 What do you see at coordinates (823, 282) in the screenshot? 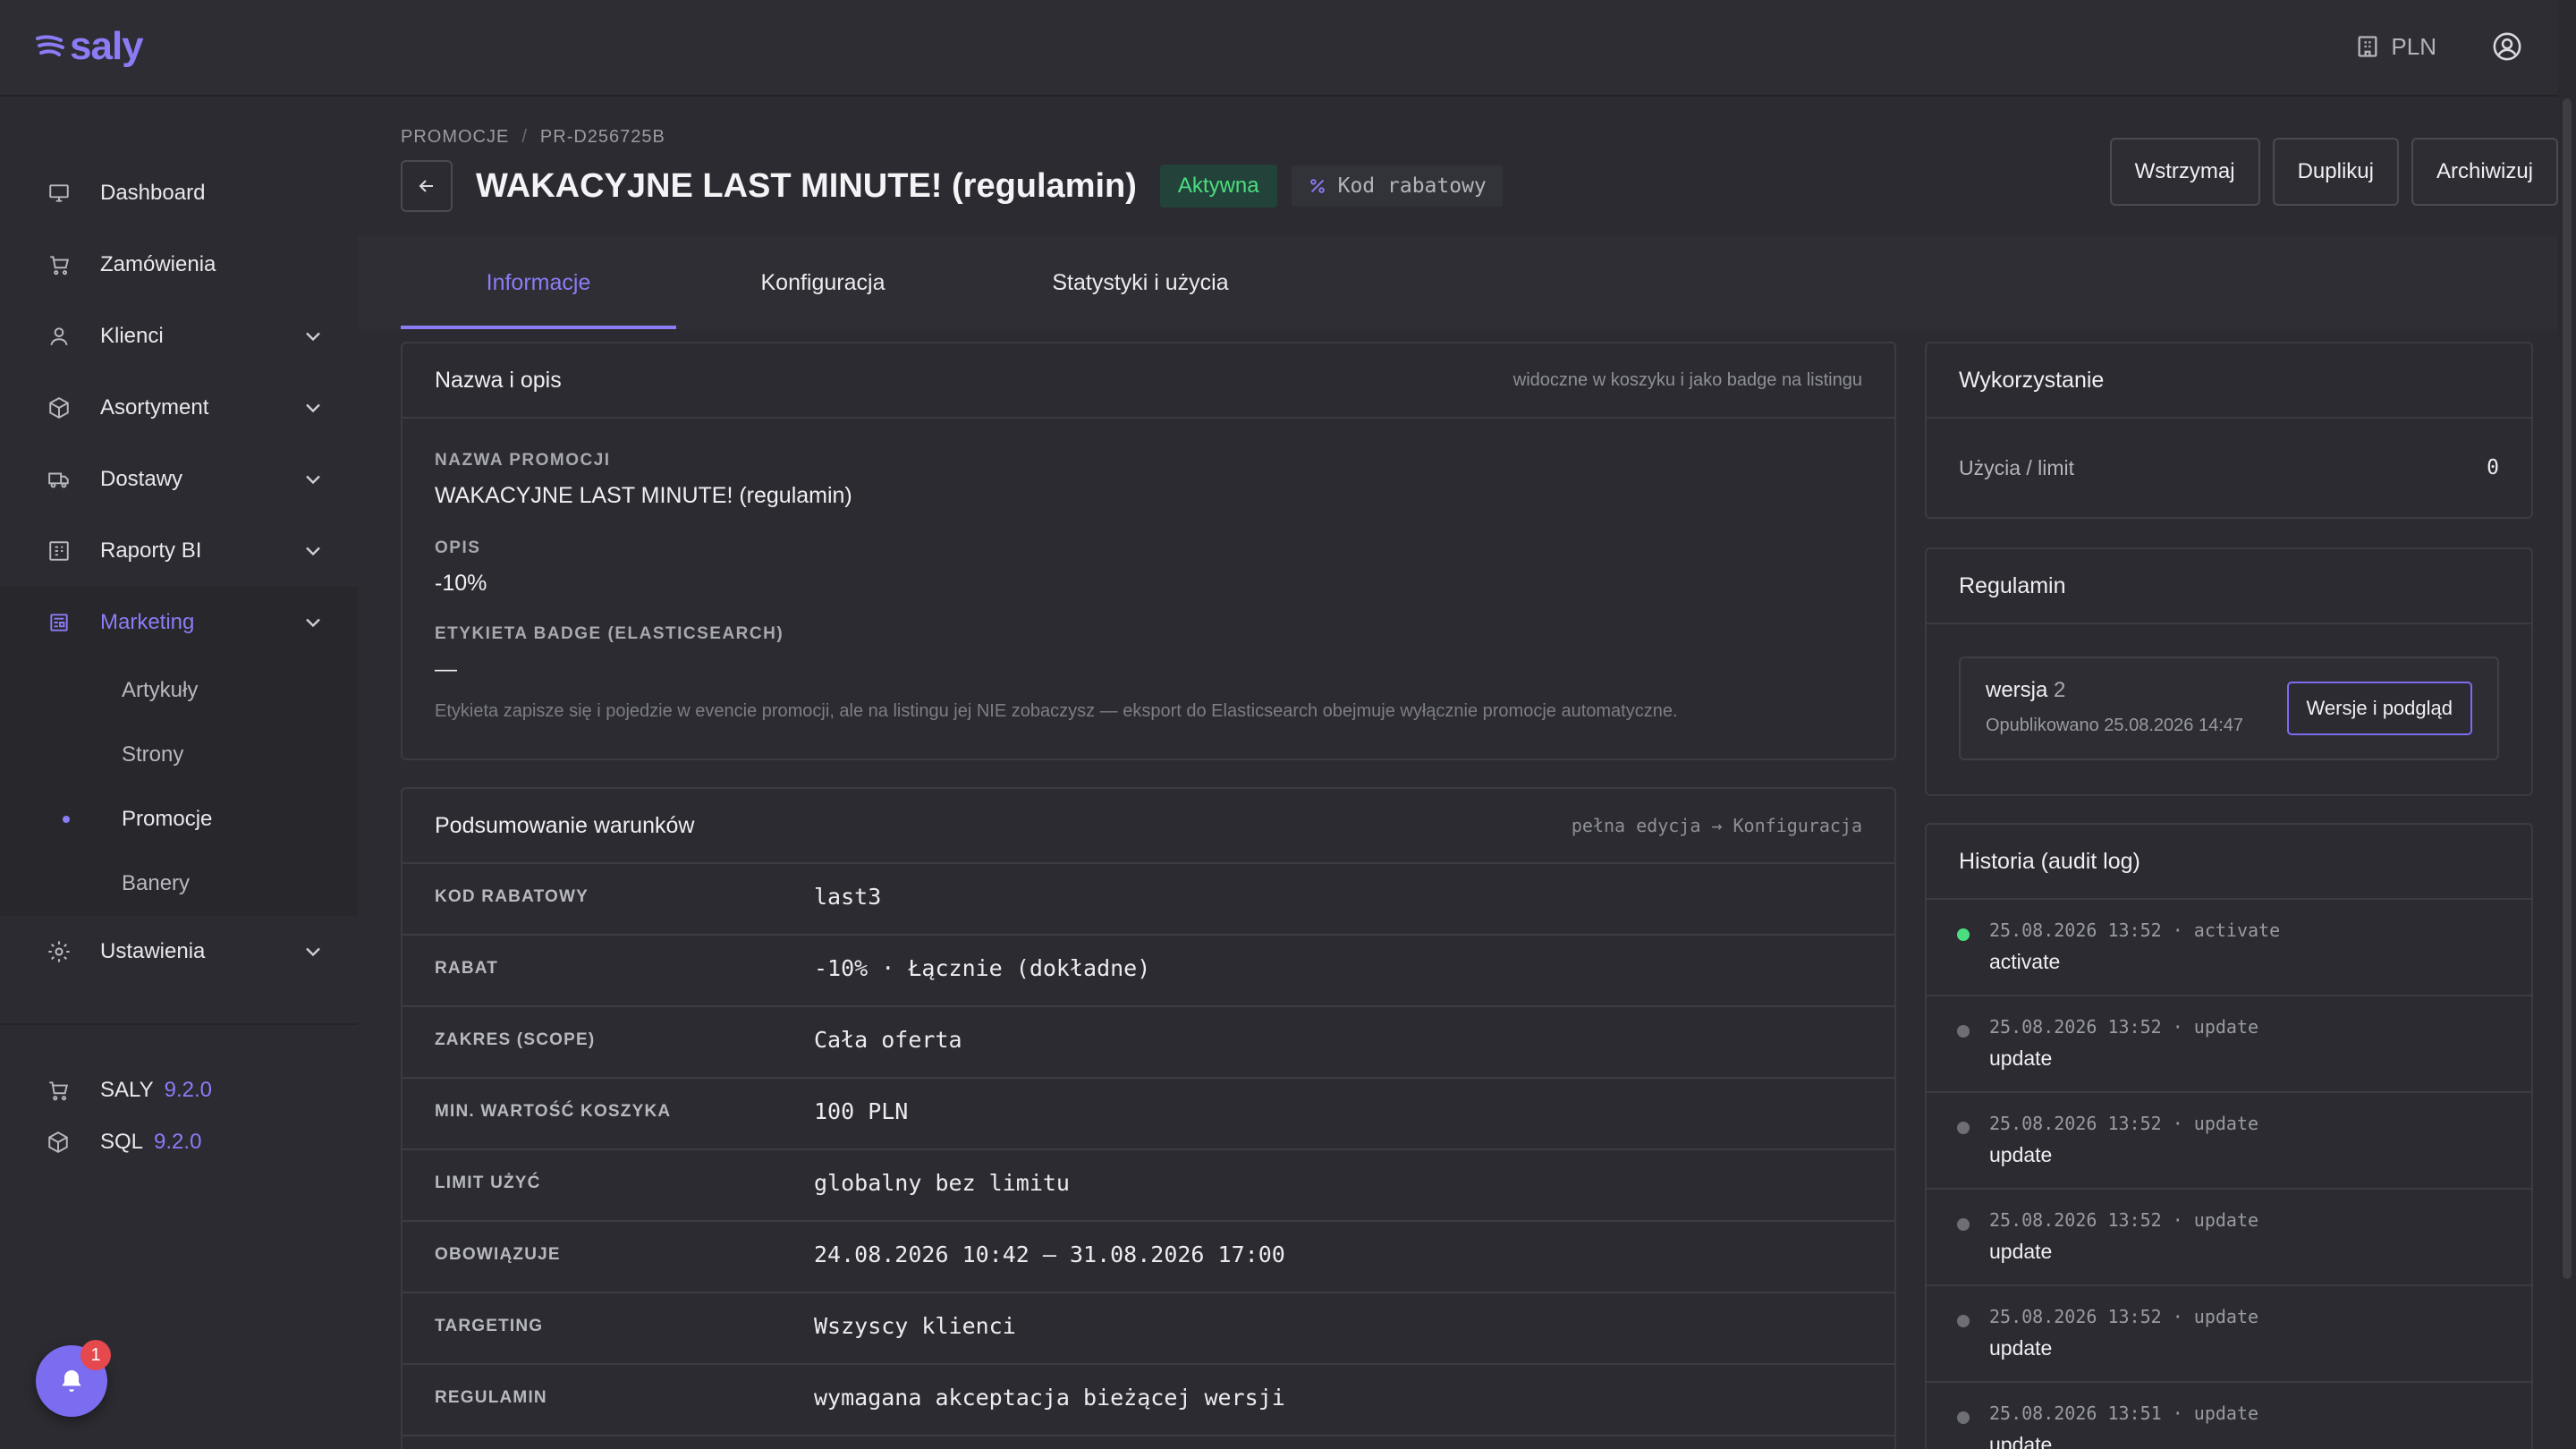
I see `tab-configuration: Konfiguracja` at bounding box center [823, 282].